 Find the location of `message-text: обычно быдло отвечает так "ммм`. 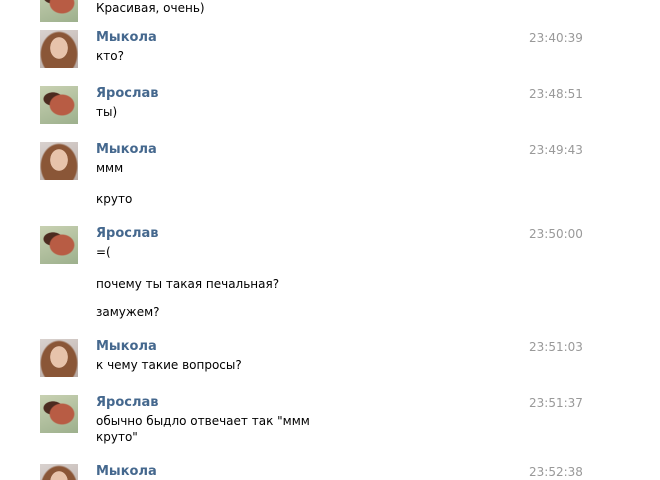

message-text: обычно быдло отвечает так "ммм is located at coordinates (203, 421).